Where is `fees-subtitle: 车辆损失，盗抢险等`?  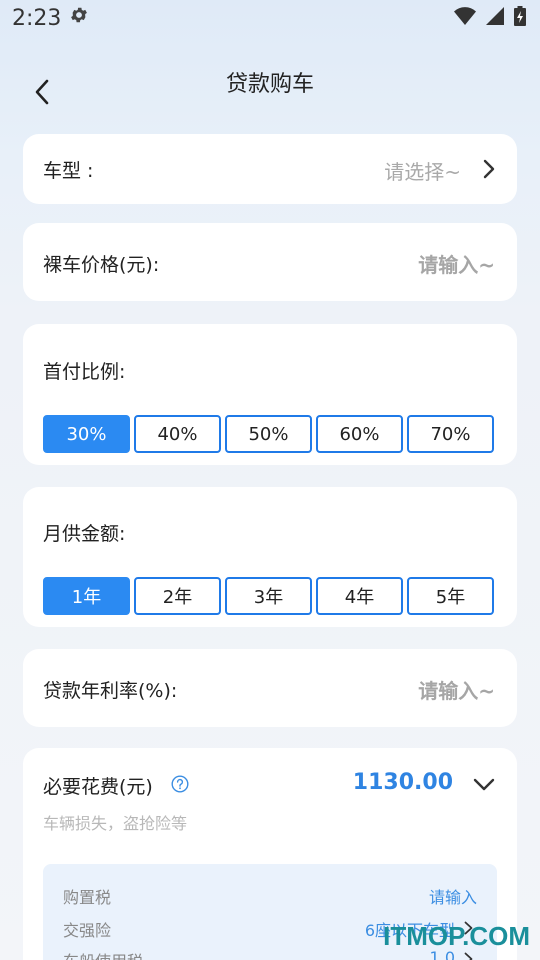
fees-subtitle: 车辆损失，盗抢险等 is located at coordinates (115, 823).